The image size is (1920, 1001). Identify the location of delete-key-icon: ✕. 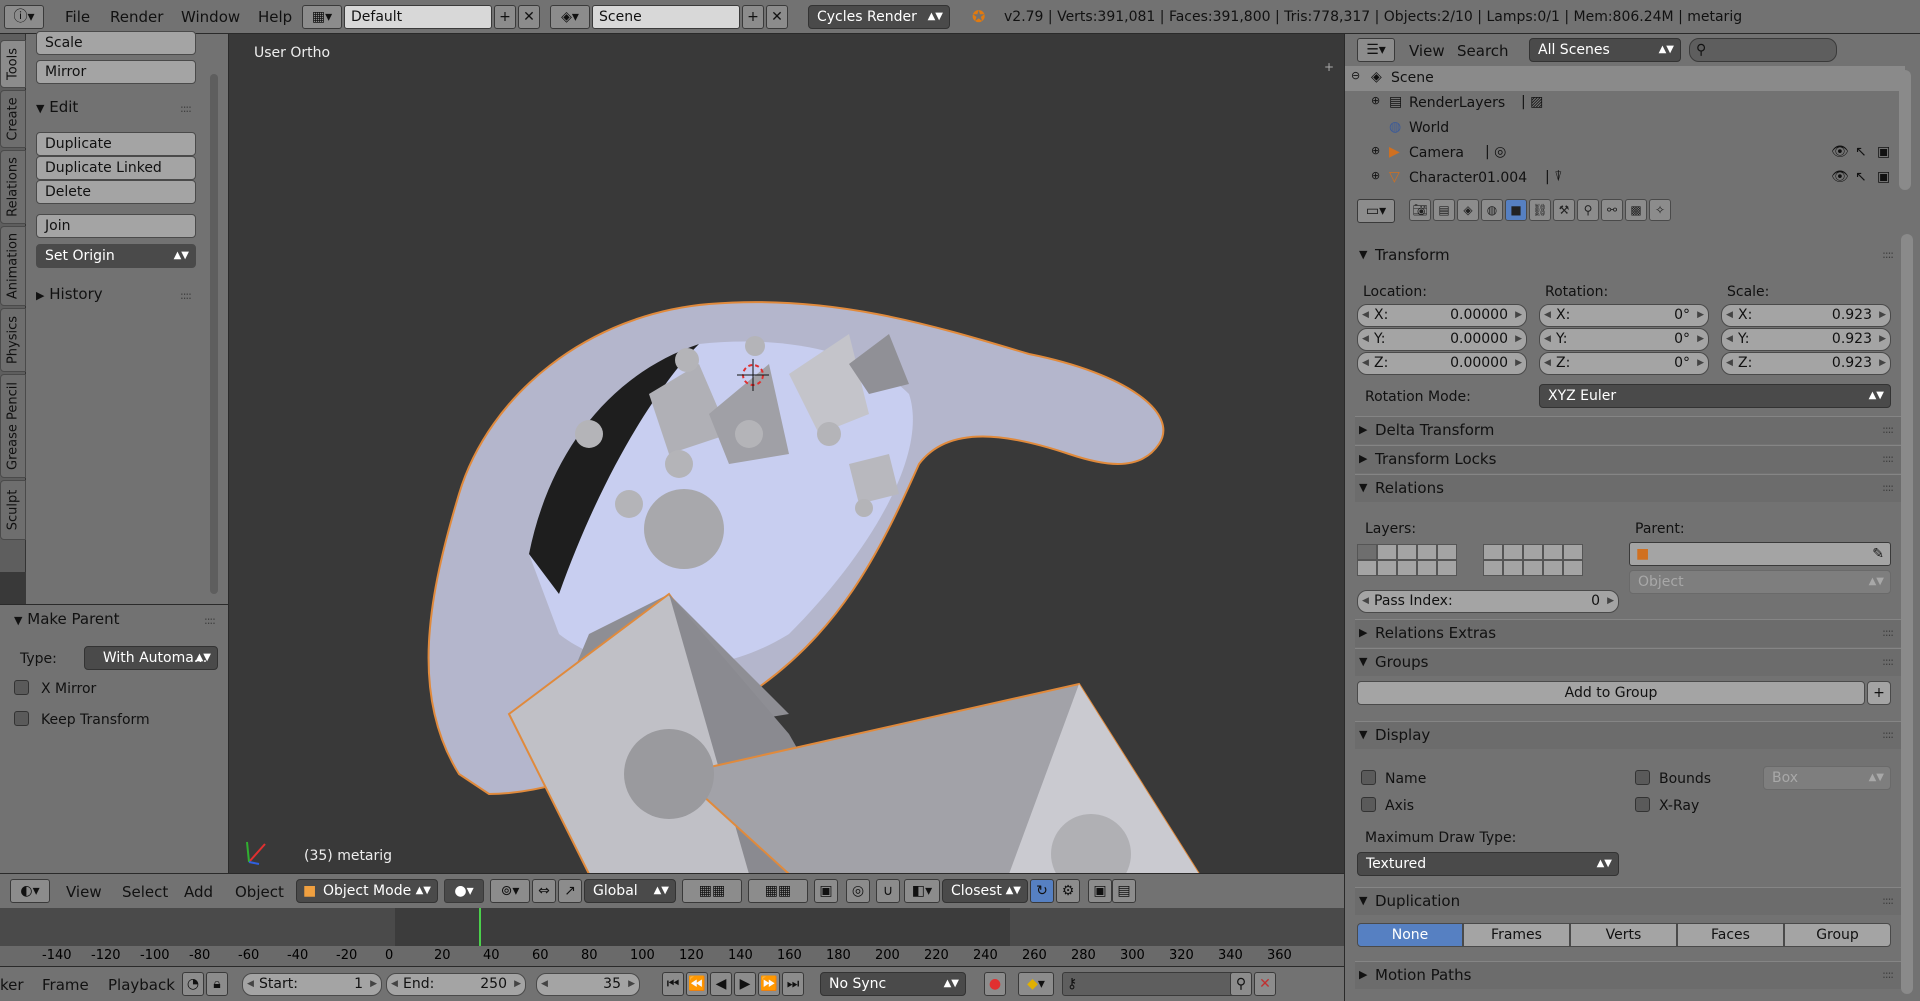
(1265, 984).